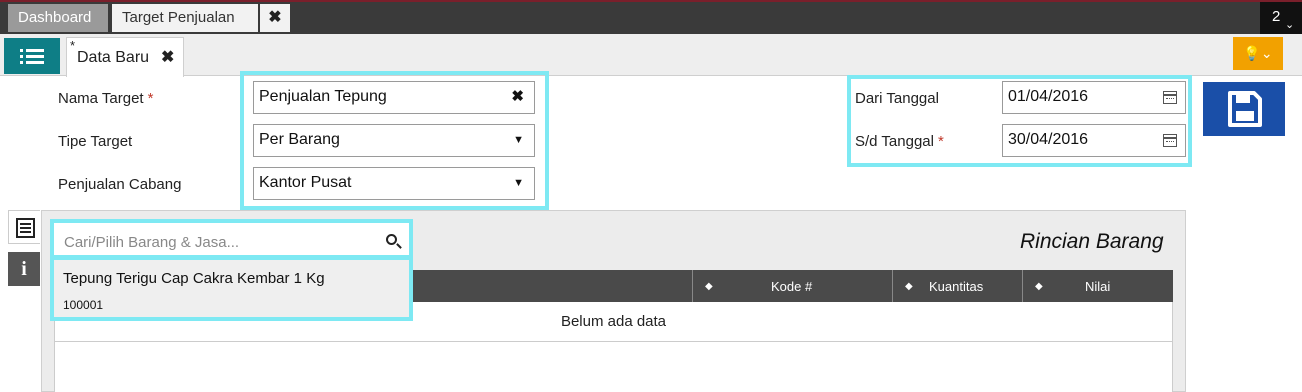 The height and width of the screenshot is (392, 1302). What do you see at coordinates (1276, 16) in the screenshot?
I see `open-tabs-count: 2` at bounding box center [1276, 16].